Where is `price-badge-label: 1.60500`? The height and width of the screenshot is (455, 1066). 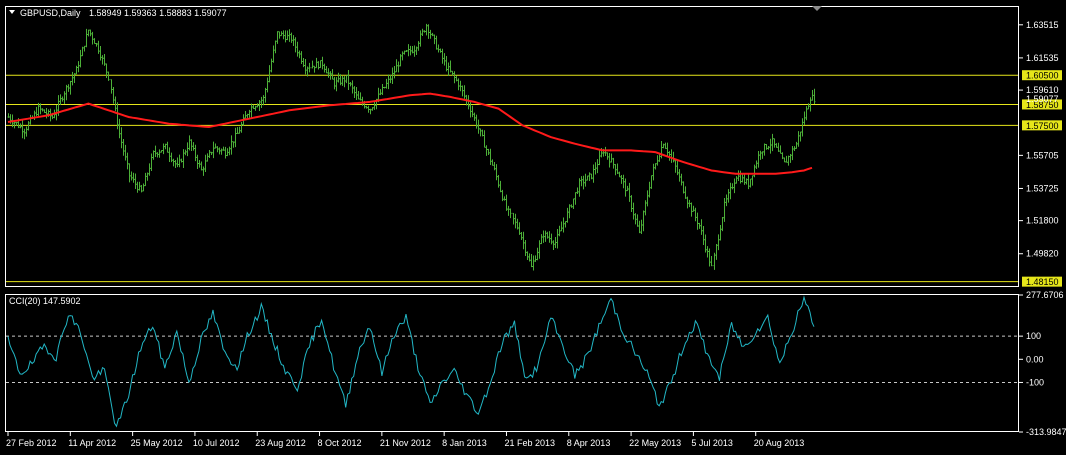
price-badge-label: 1.60500 is located at coordinates (1042, 76).